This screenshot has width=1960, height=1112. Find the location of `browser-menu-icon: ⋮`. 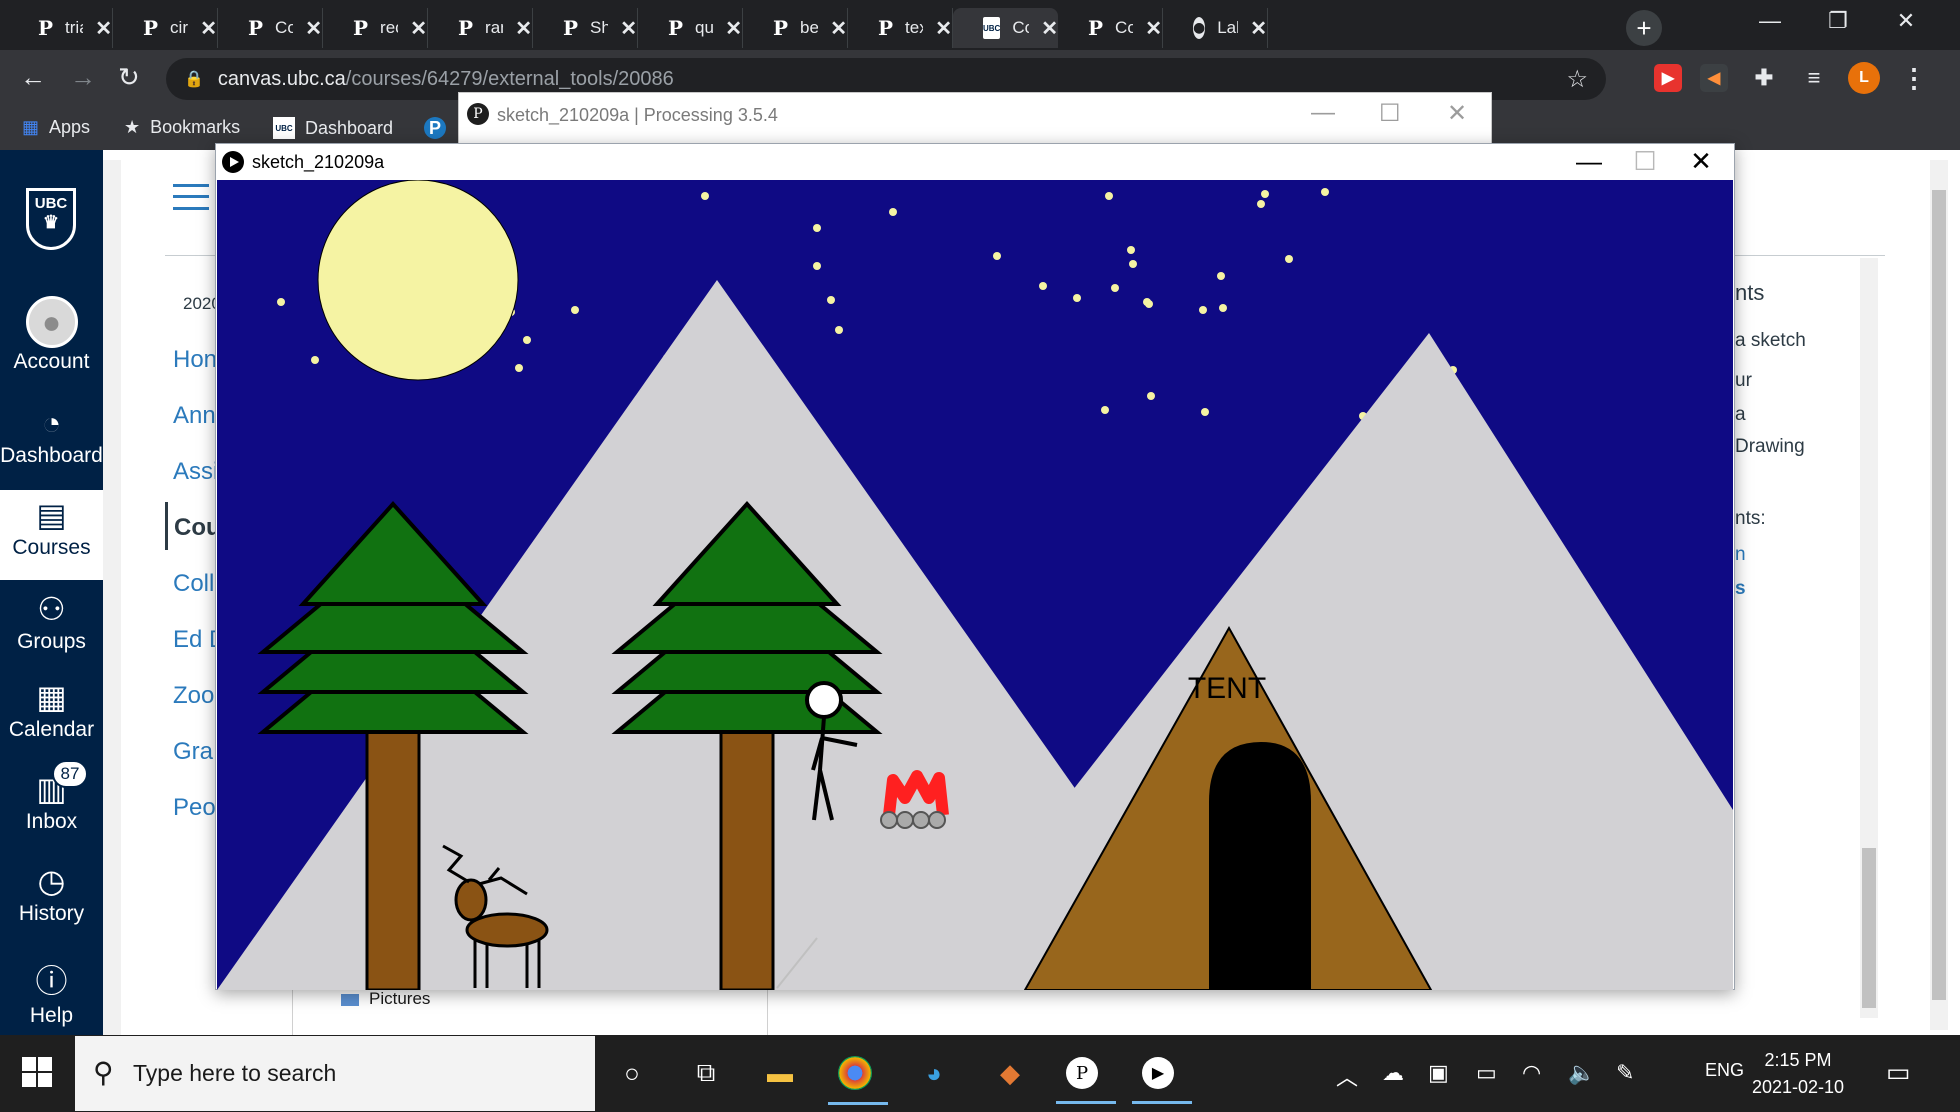

browser-menu-icon: ⋮ is located at coordinates (1914, 78).